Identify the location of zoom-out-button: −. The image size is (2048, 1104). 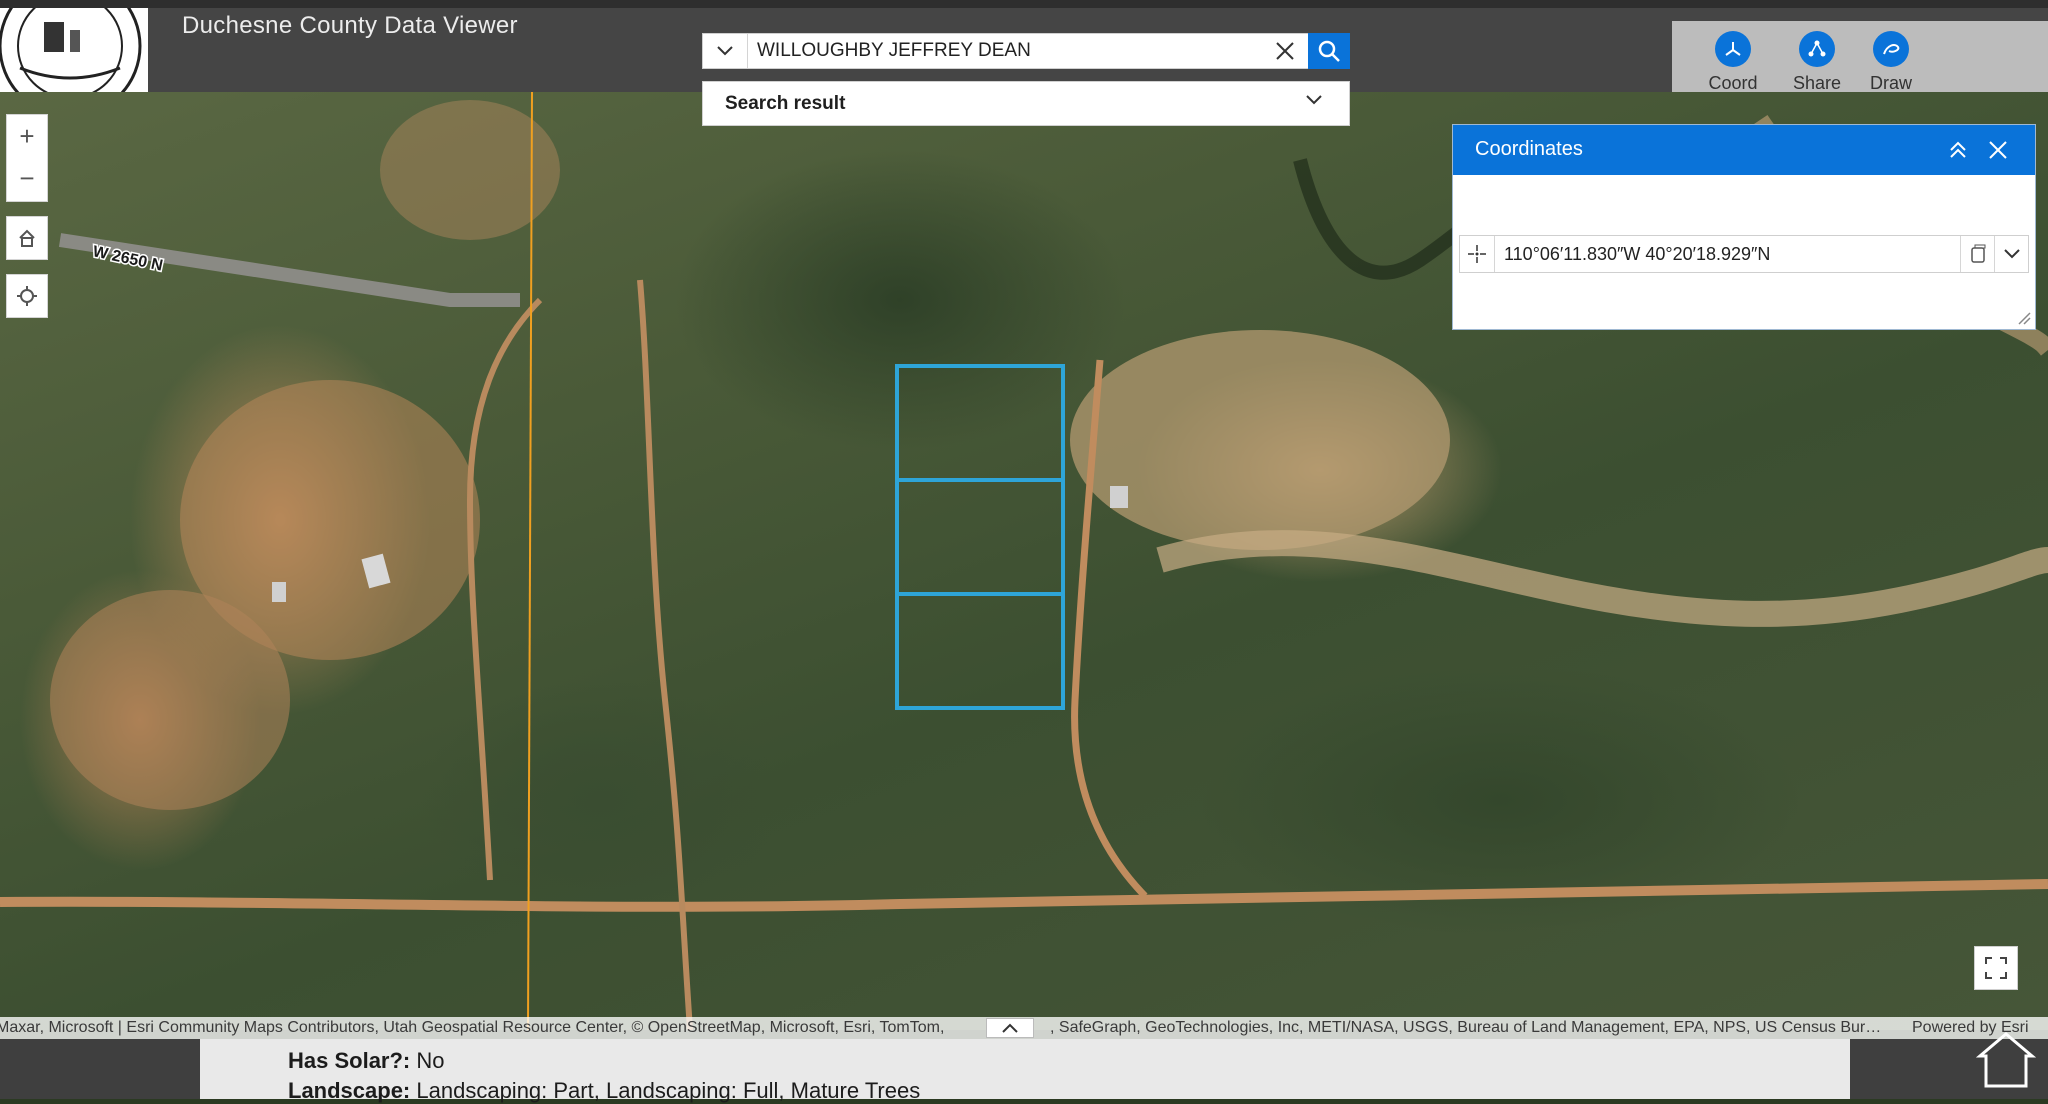
(27, 178).